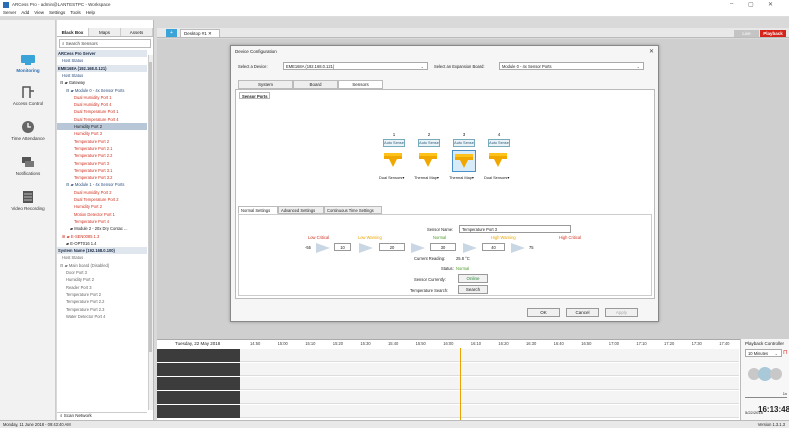 The width and height of the screenshot is (789, 428). What do you see at coordinates (28, 165) in the screenshot?
I see `rail-notifications: Notifications` at bounding box center [28, 165].